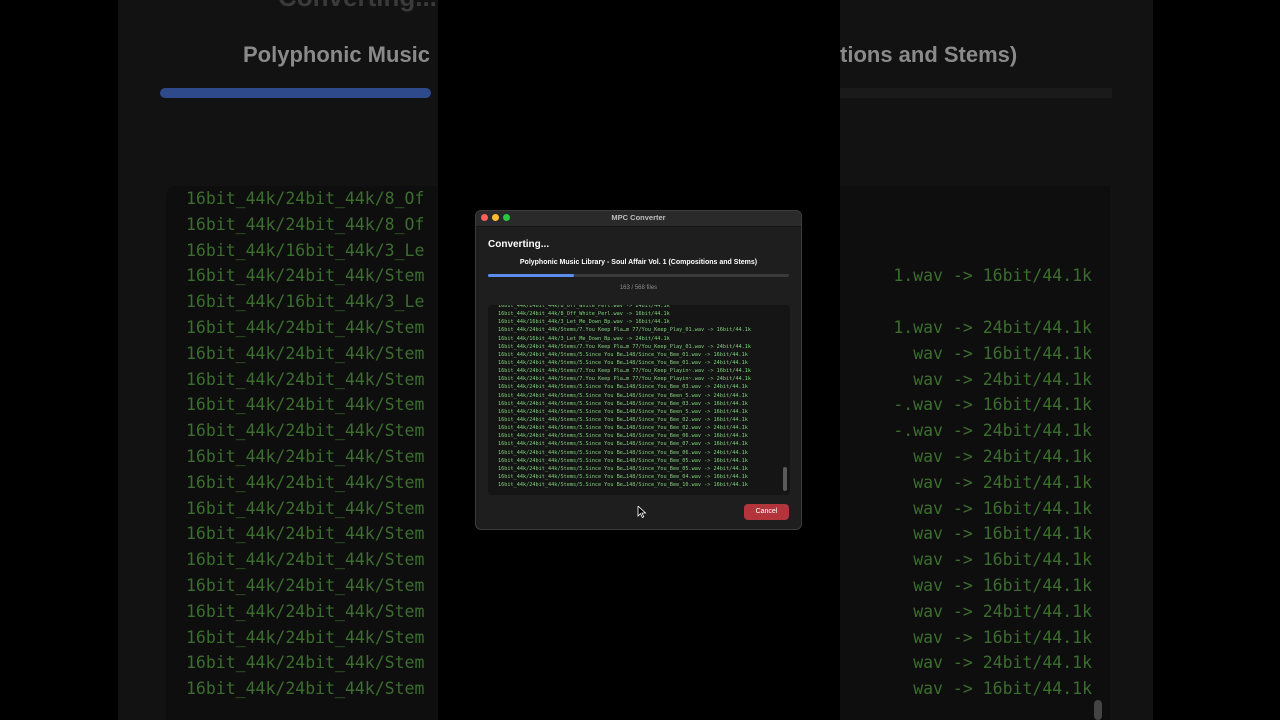 This screenshot has width=1280, height=720. I want to click on background-log-line: 1.wav -> 24bit/44.1k, so click(992, 327).